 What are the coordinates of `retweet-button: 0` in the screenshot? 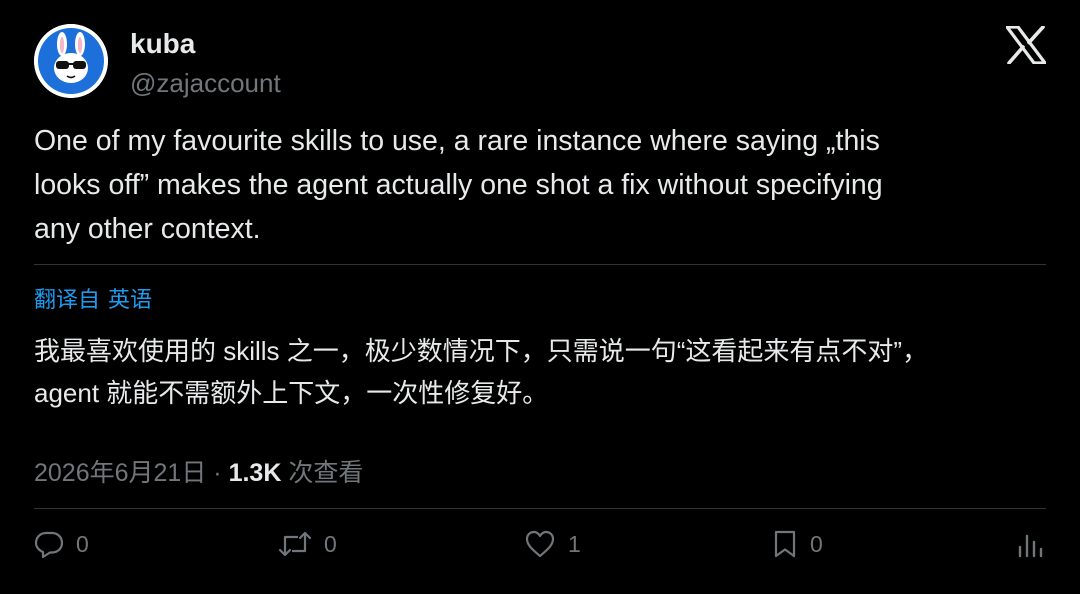 It's located at (307, 544).